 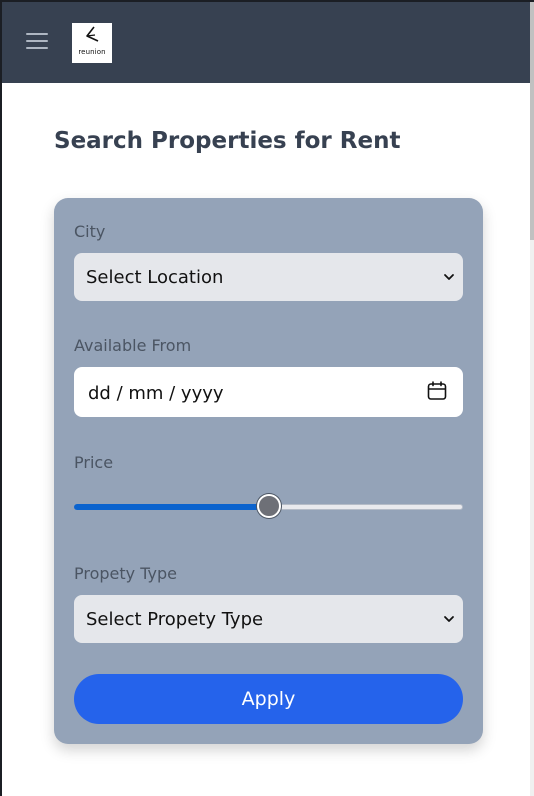 I want to click on slider-fill, so click(x=171, y=507).